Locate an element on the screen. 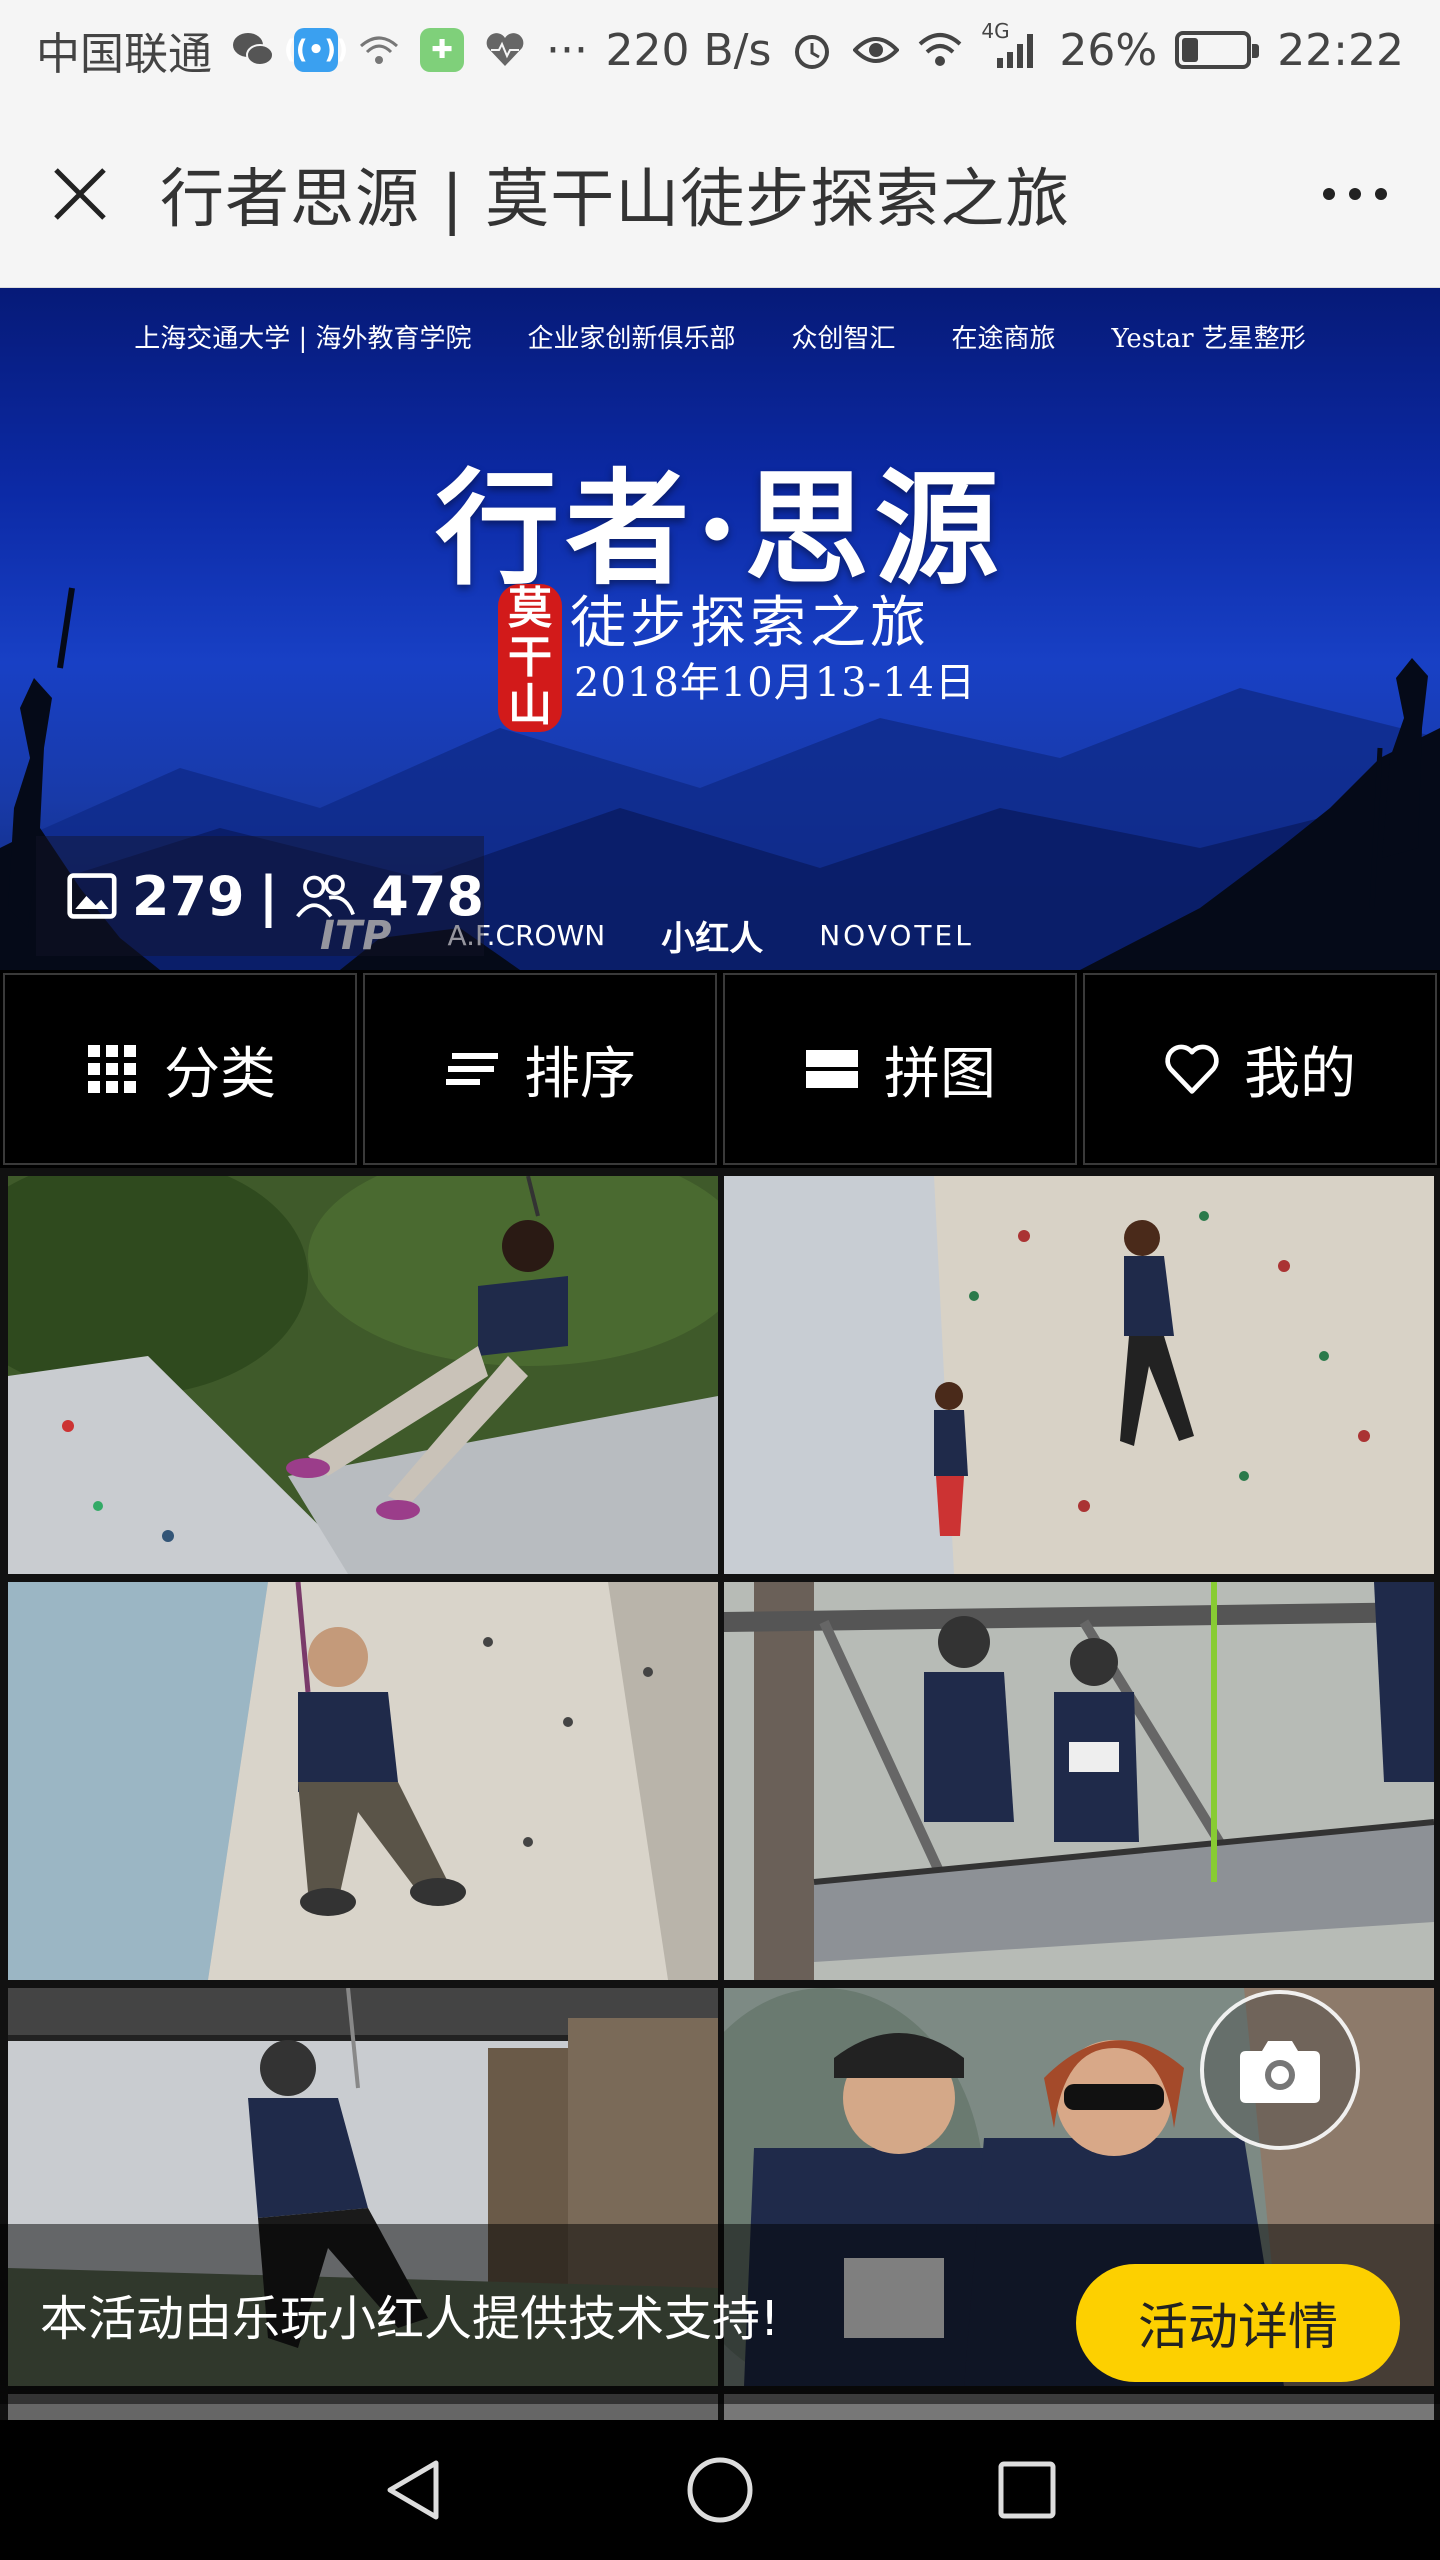 The image size is (1440, 2560). recents-square-icon is located at coordinates (1027, 2490).